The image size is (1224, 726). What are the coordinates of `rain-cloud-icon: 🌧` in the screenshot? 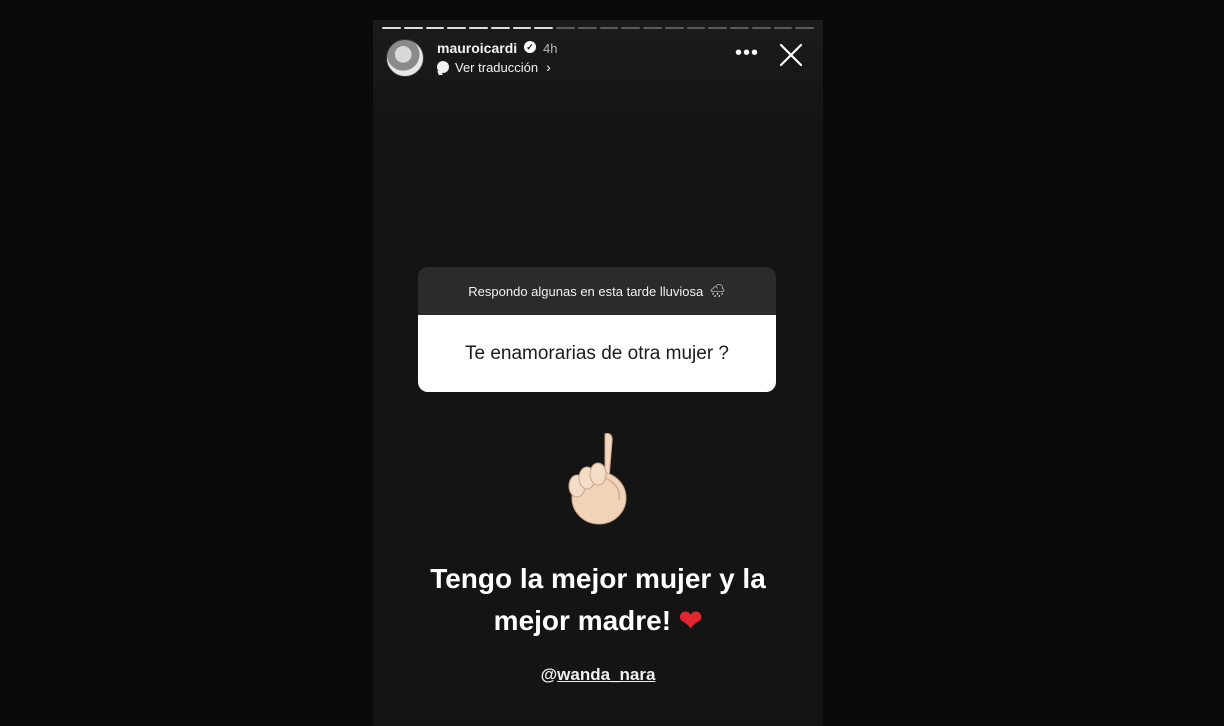 It's located at (717, 290).